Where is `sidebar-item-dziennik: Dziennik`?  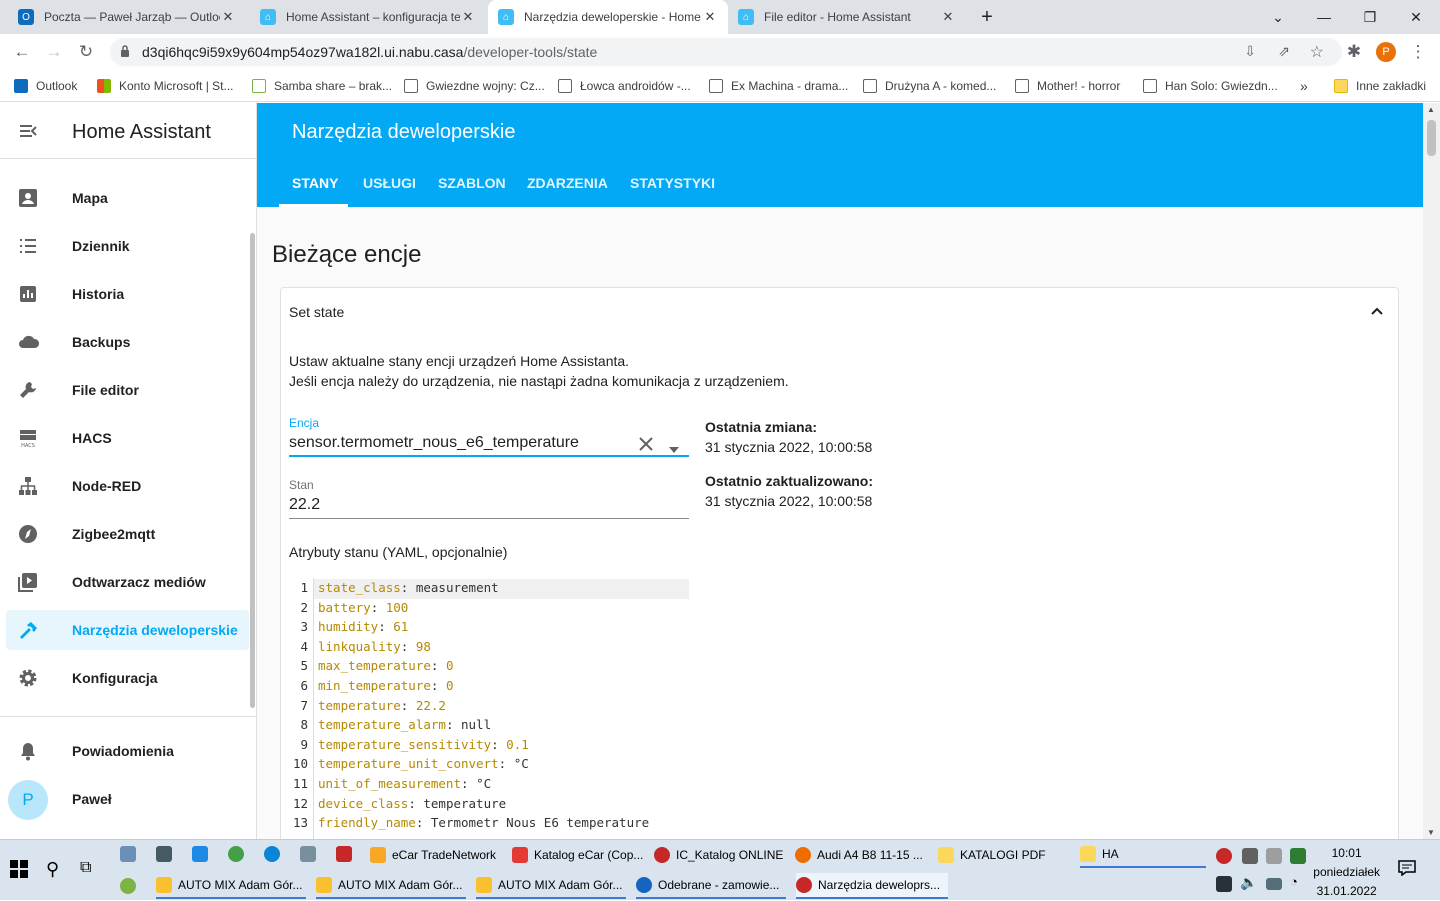 sidebar-item-dziennik: Dziennik is located at coordinates (127, 246).